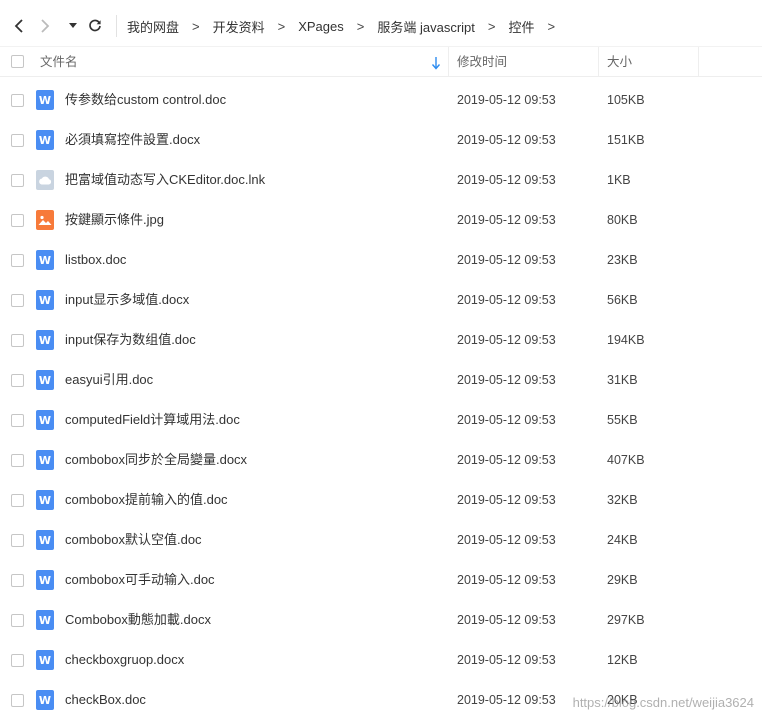  What do you see at coordinates (133, 540) in the screenshot?
I see `file-name: combobox默认空值.doc` at bounding box center [133, 540].